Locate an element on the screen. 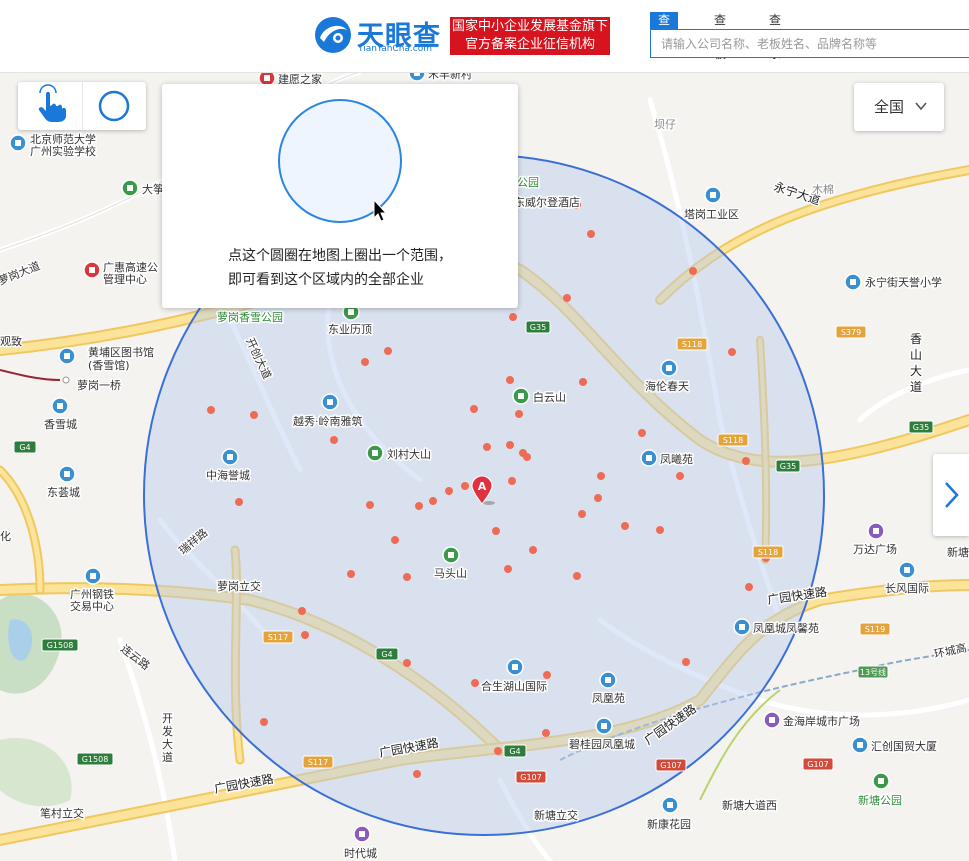 Image resolution: width=969 pixels, height=861 pixels. search-input is located at coordinates (814, 44).